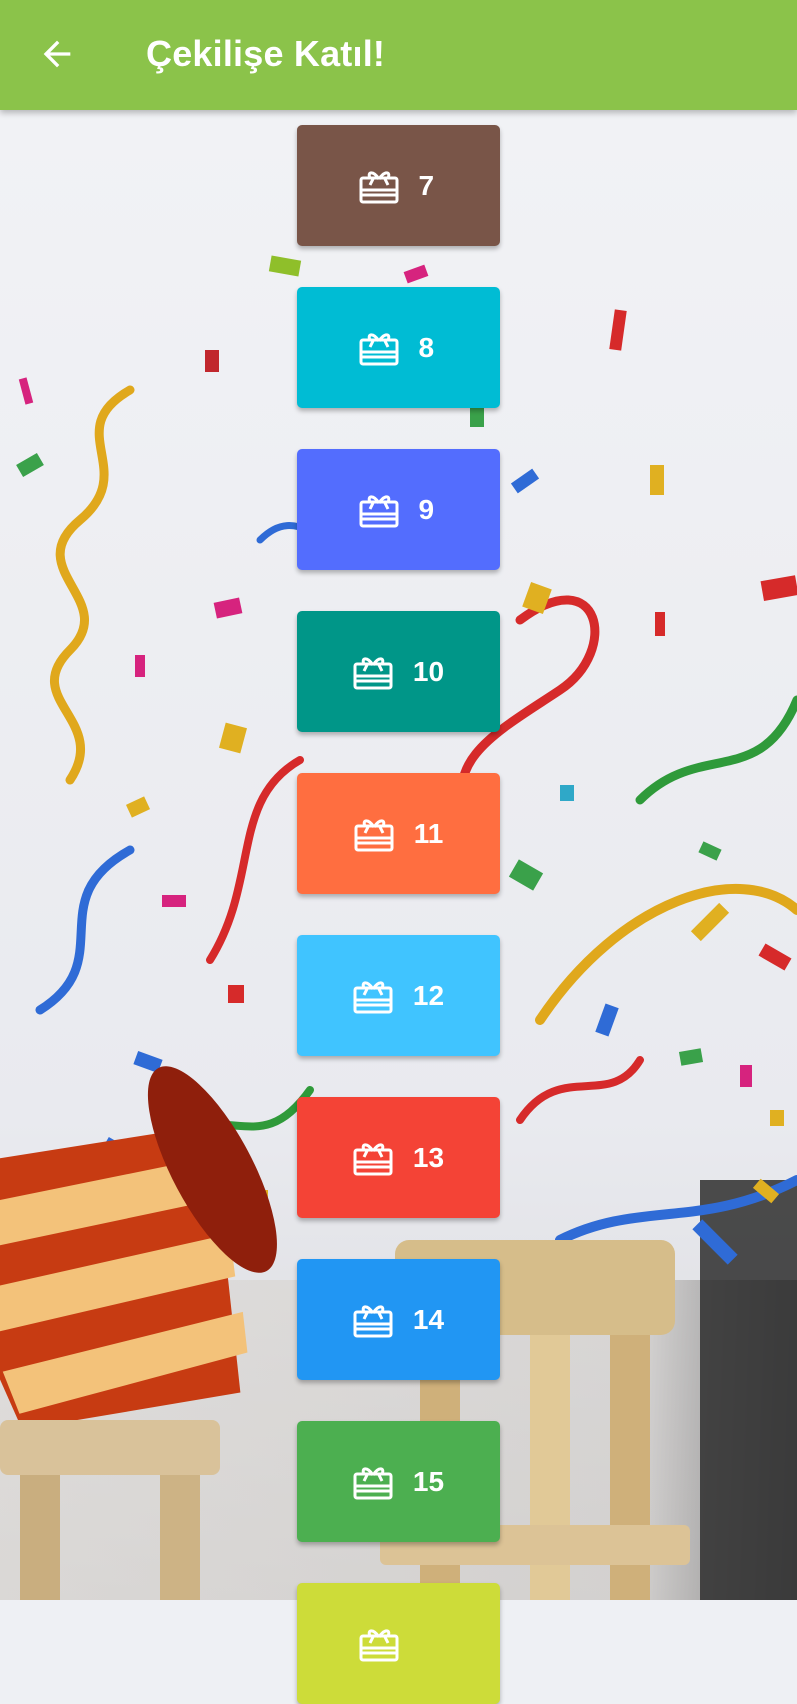  What do you see at coordinates (398, 1481) in the screenshot?
I see `ticket-button-15: 15` at bounding box center [398, 1481].